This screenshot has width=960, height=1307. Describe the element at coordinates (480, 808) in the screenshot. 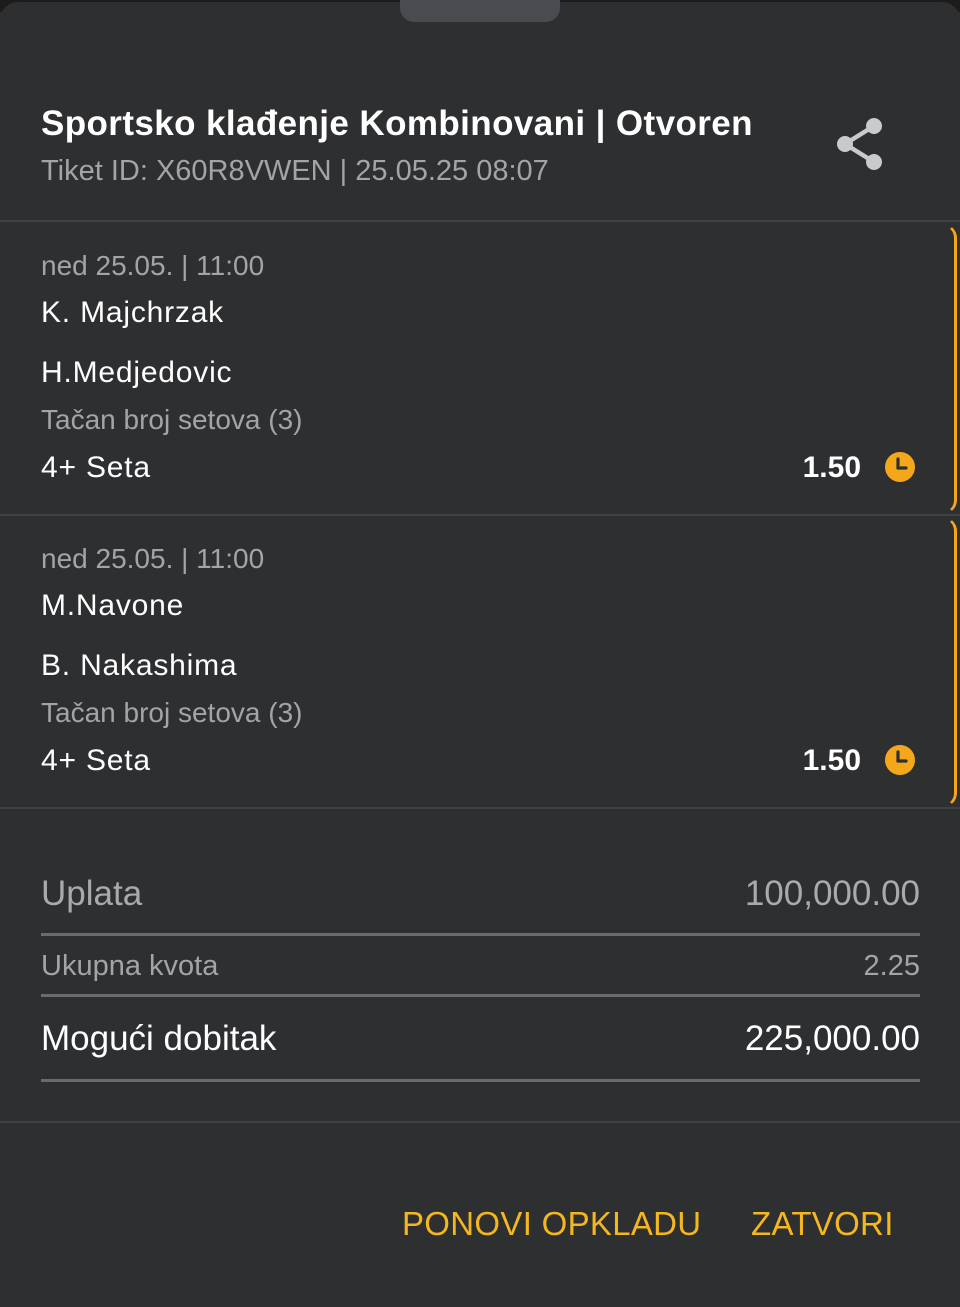

I see `events-bottom-divider` at that location.